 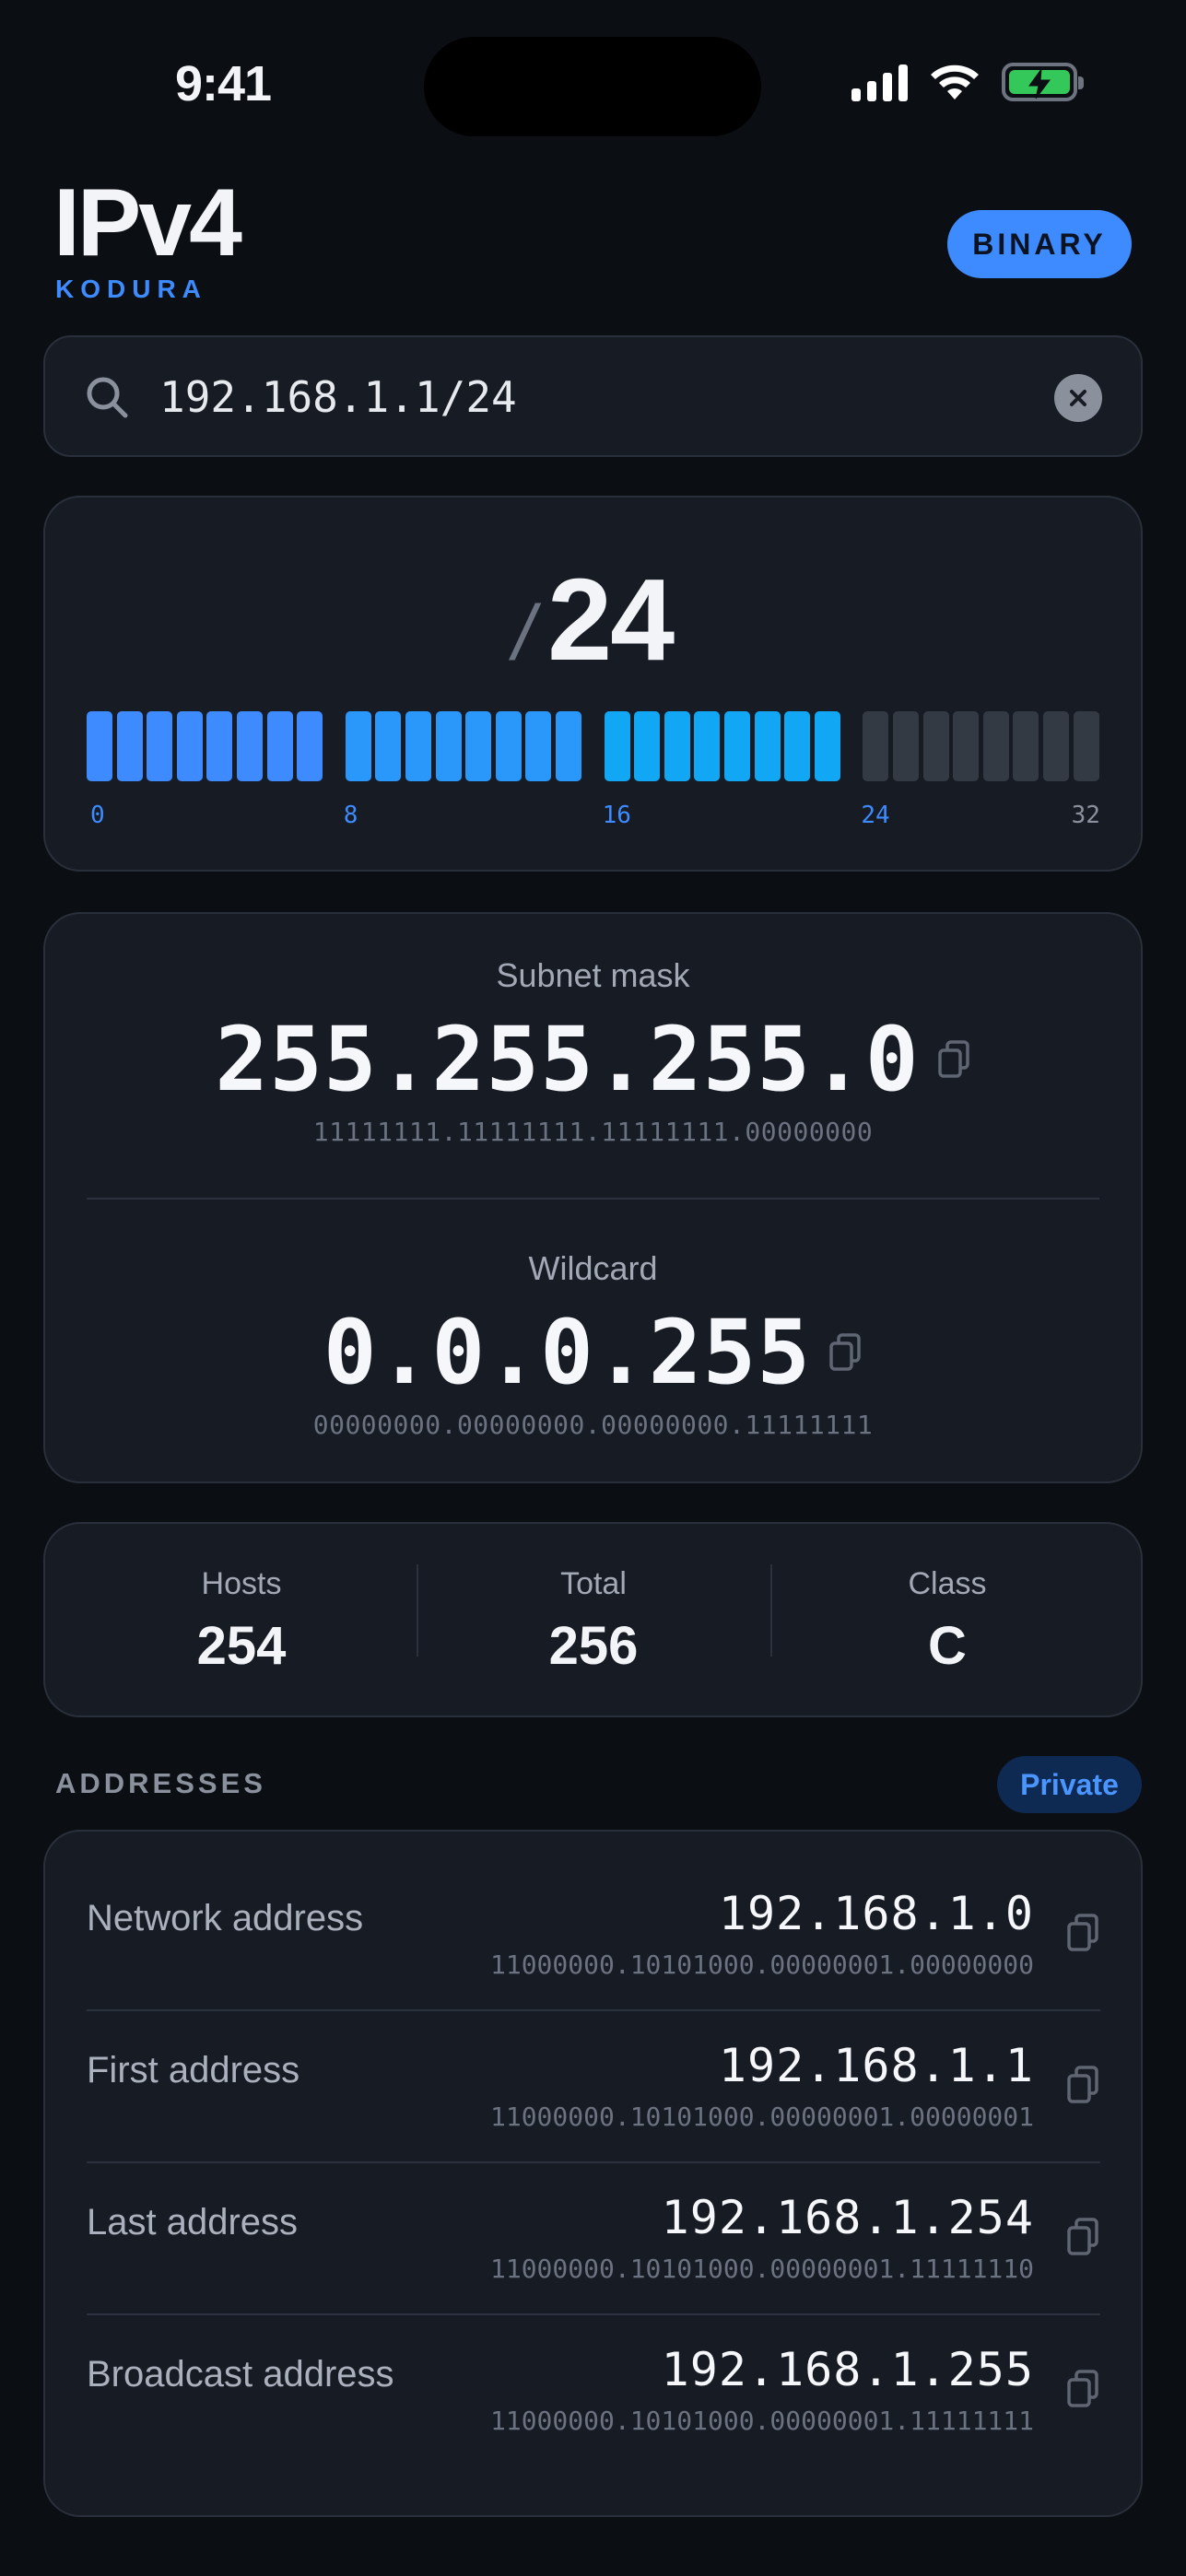 I want to click on wildcard-binary: 00000000.00000000.00000000.11111111, so click(x=593, y=1425).